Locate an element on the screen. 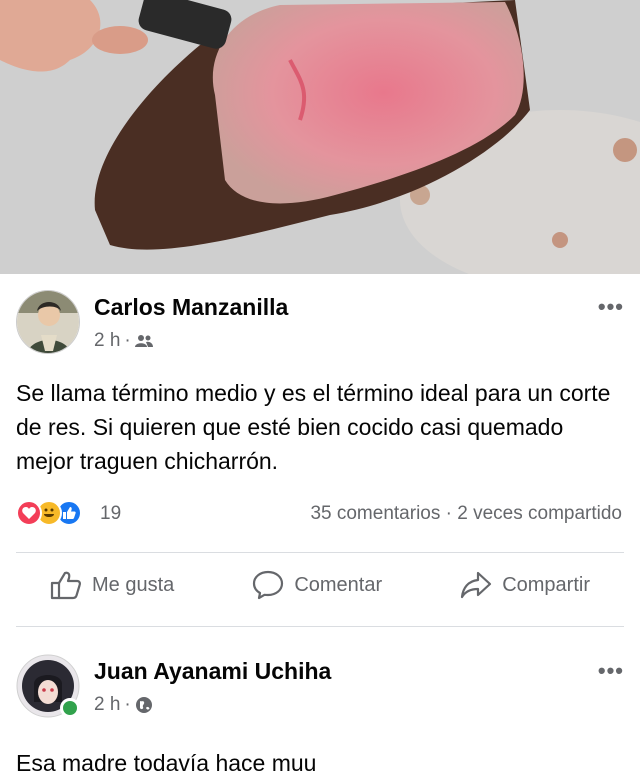 The width and height of the screenshot is (640, 776). reaction-count: 19 is located at coordinates (110, 514).